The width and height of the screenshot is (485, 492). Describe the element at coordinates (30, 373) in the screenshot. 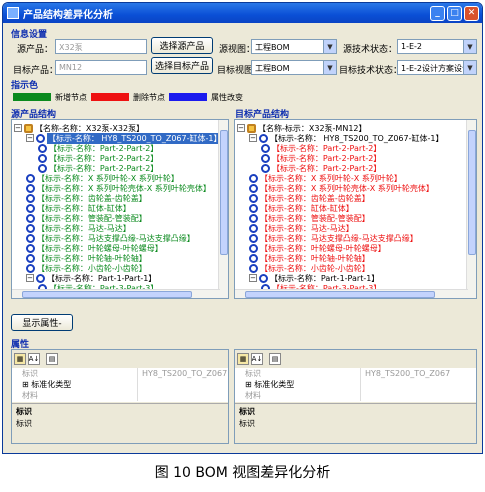

I see `property-key: 标识` at that location.